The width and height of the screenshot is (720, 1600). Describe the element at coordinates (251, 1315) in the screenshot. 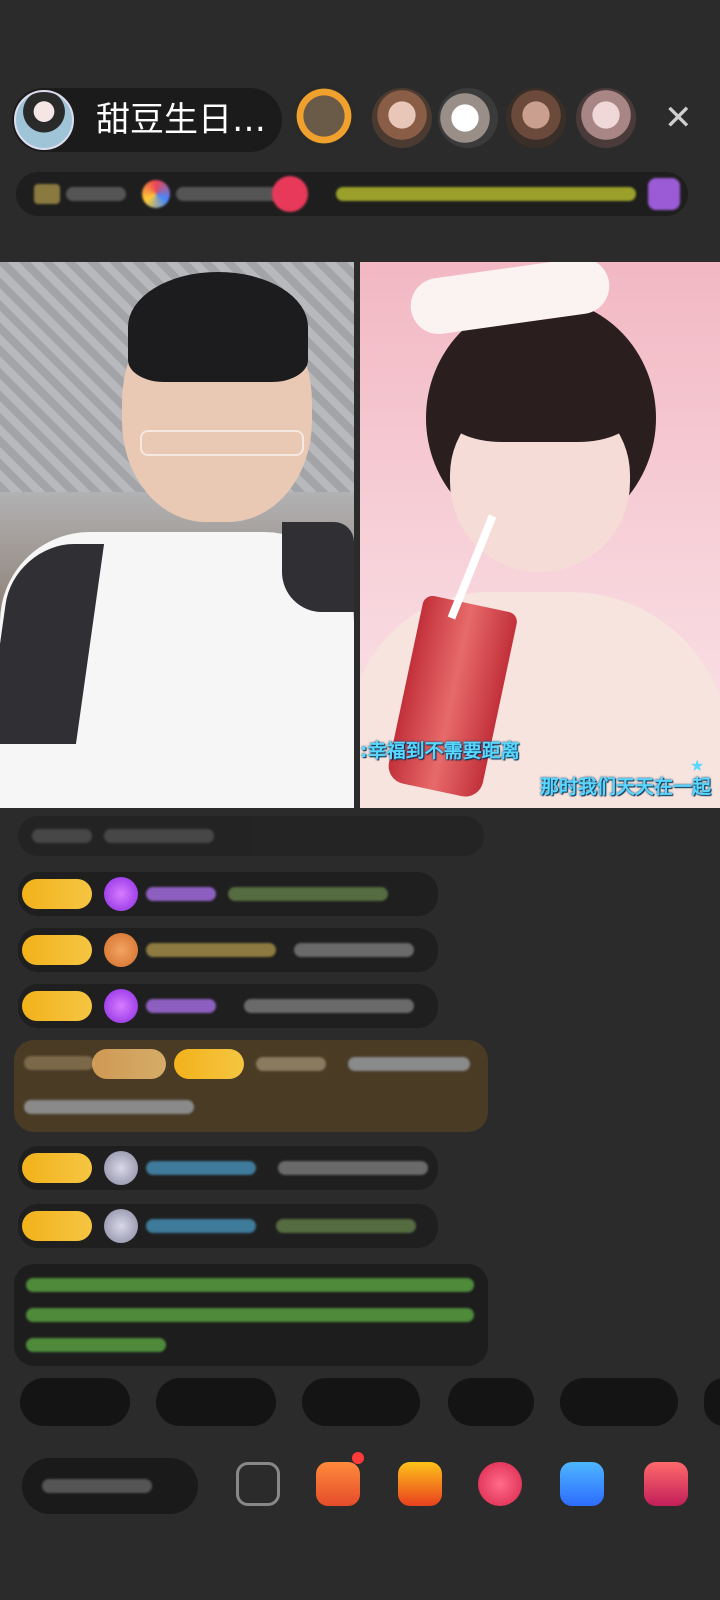

I see `system-notice` at that location.